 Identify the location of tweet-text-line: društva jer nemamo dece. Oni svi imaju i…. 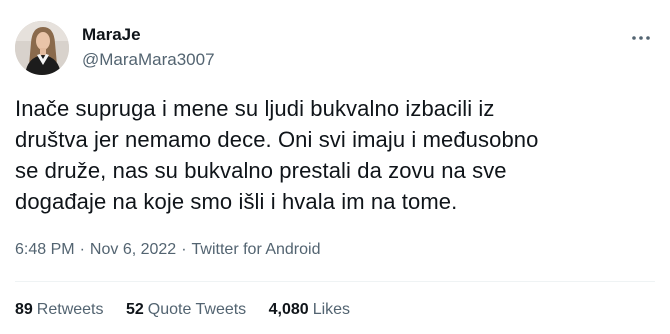
(277, 139).